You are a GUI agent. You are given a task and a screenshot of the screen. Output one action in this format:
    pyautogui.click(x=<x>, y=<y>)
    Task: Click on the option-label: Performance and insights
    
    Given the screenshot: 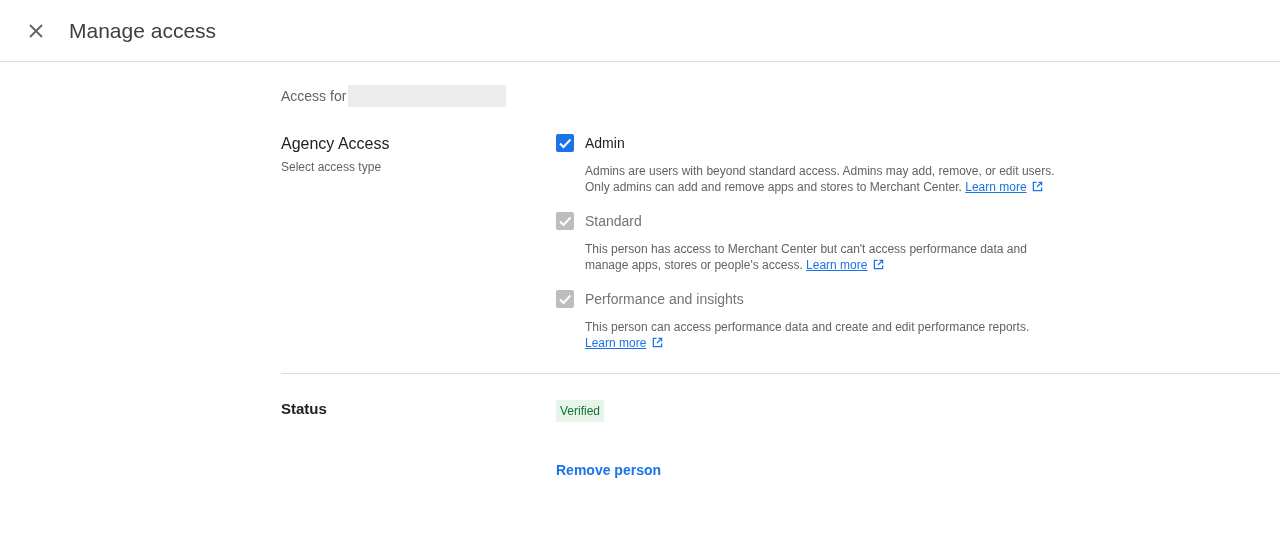 What is the action you would take?
    pyautogui.click(x=664, y=299)
    